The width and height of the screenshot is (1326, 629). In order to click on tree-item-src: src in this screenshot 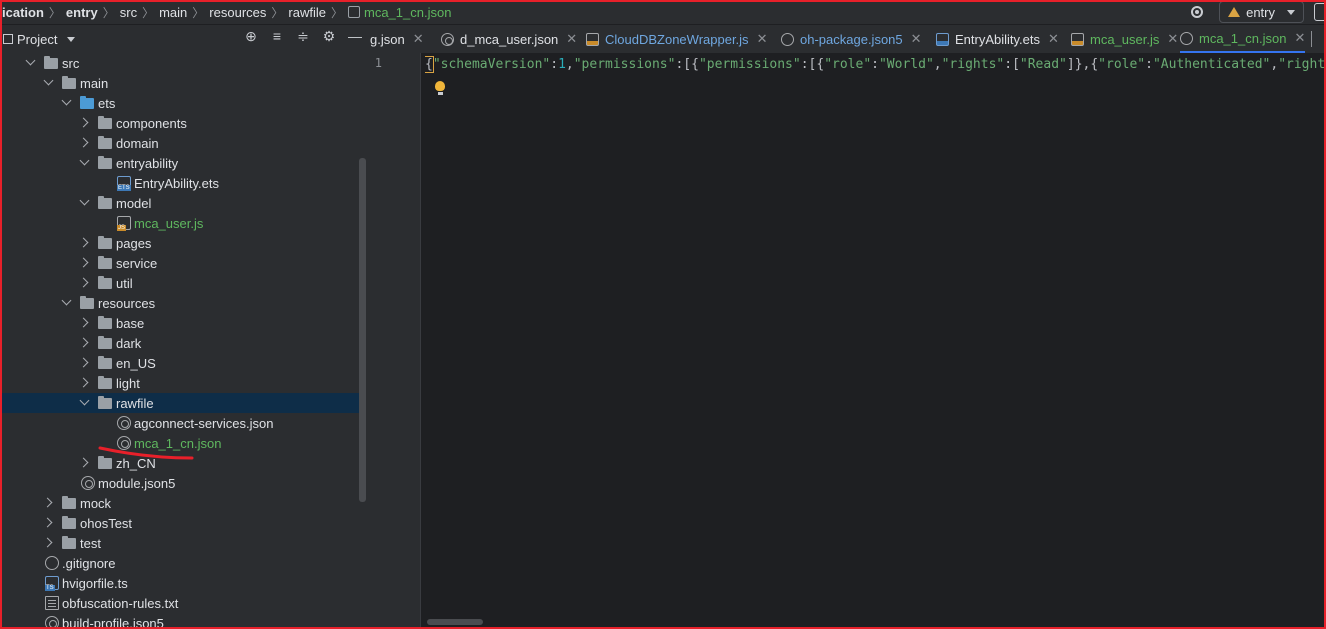, I will do `click(180, 63)`.